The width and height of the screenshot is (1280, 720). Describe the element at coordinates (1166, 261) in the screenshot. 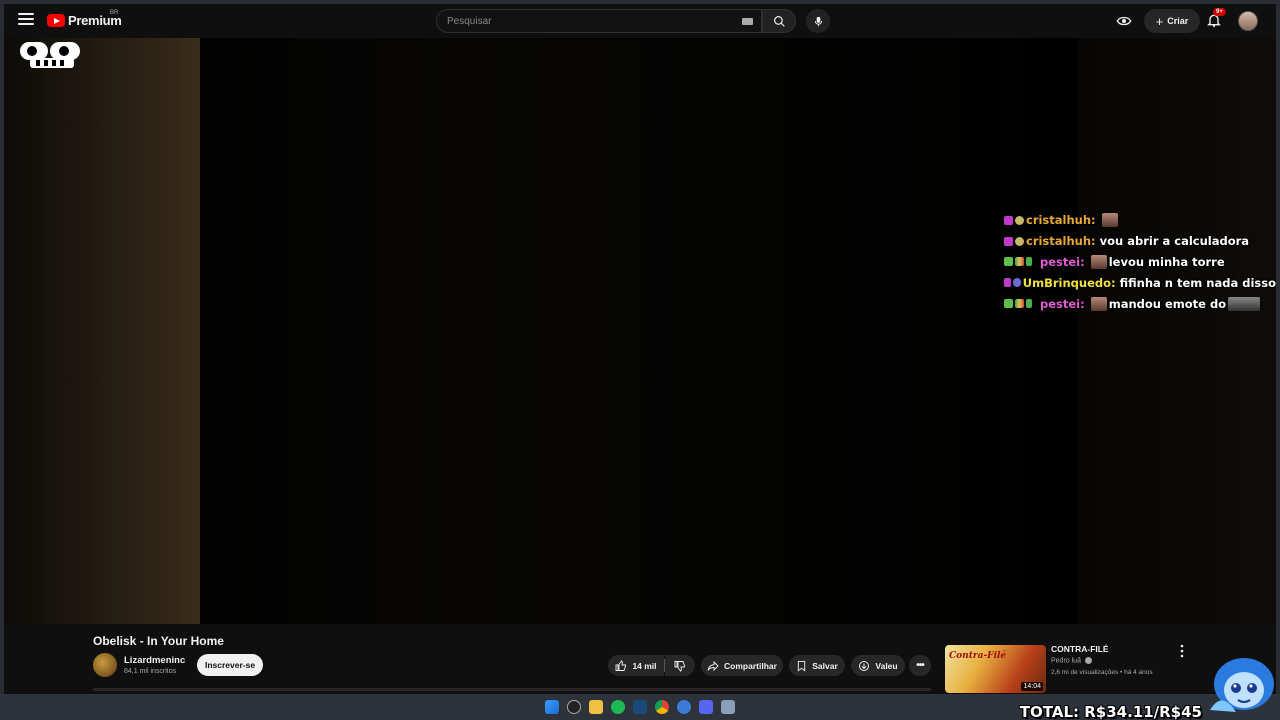

I see `chat-text: levou minha torre` at that location.